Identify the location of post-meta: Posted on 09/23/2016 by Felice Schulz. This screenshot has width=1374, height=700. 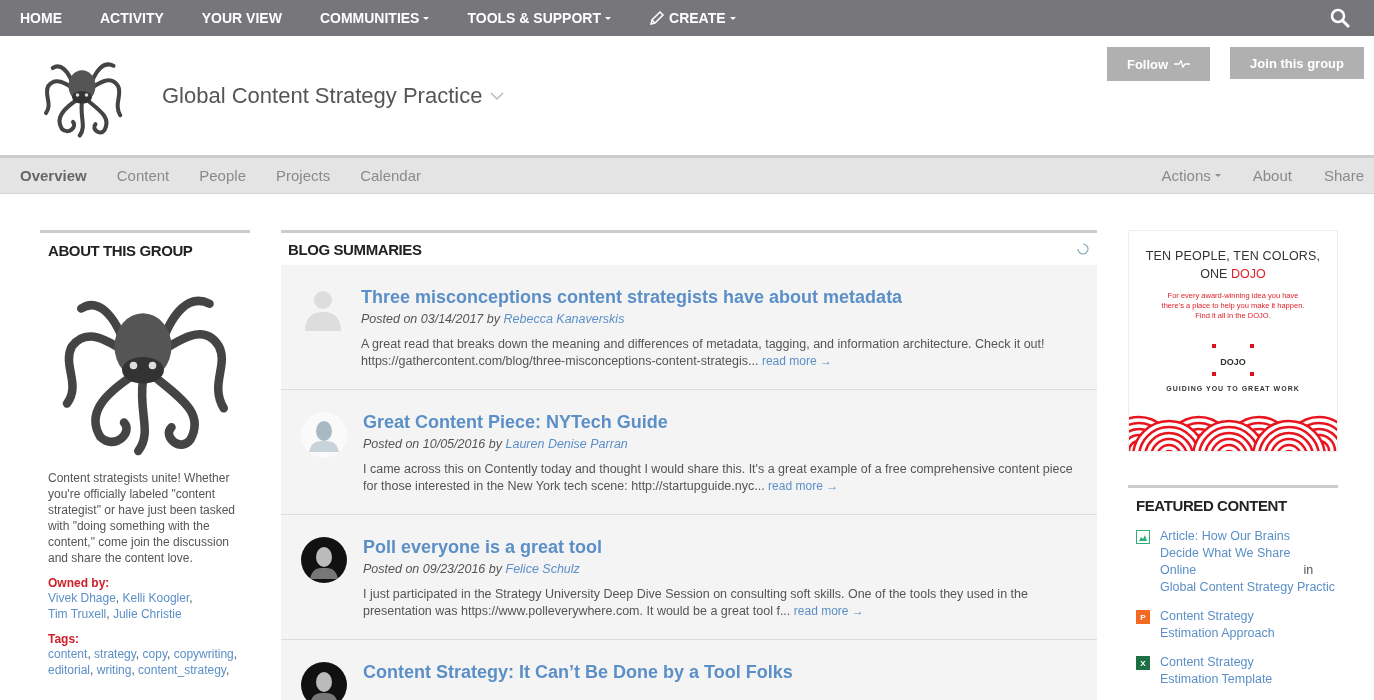
(472, 569).